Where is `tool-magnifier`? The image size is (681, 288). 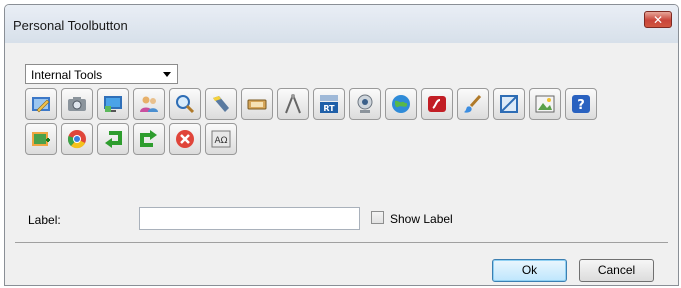 tool-magnifier is located at coordinates (185, 104).